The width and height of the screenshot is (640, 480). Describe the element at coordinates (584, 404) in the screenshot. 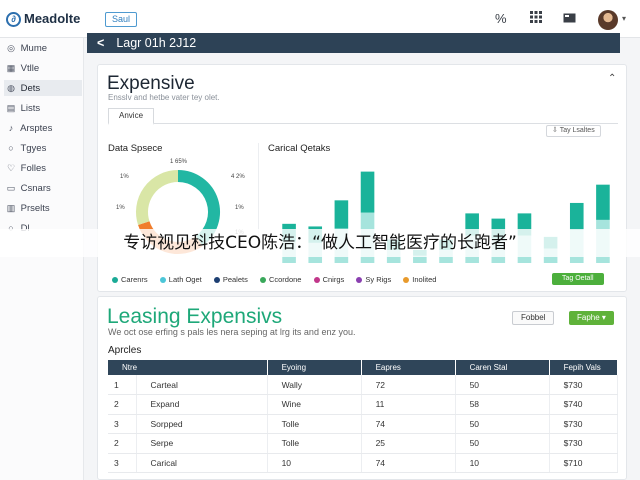

I see `table-cell: $740` at that location.